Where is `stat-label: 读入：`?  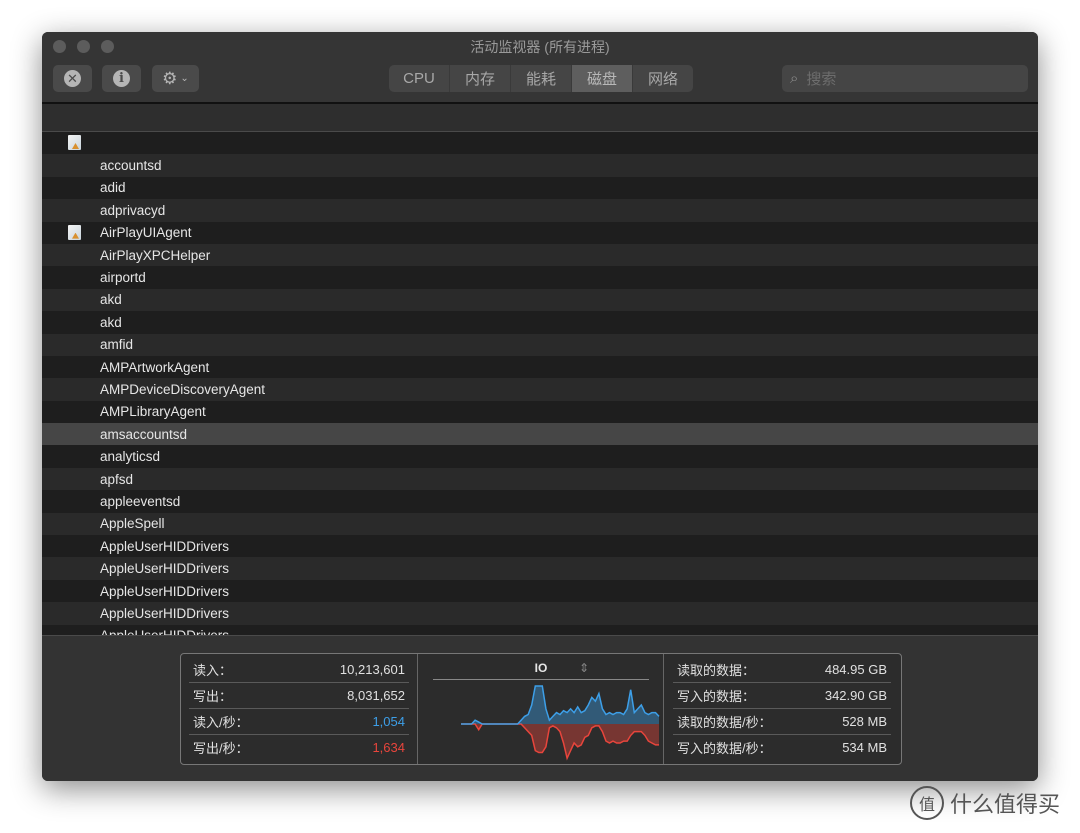
stat-label: 读入： is located at coordinates (213, 670).